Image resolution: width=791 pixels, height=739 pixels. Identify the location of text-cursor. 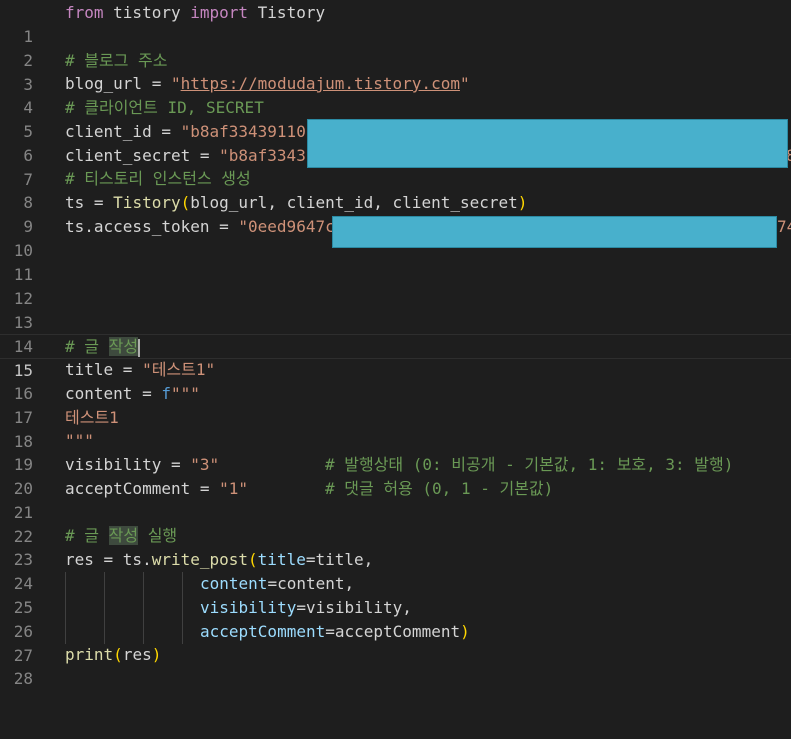
(139, 347).